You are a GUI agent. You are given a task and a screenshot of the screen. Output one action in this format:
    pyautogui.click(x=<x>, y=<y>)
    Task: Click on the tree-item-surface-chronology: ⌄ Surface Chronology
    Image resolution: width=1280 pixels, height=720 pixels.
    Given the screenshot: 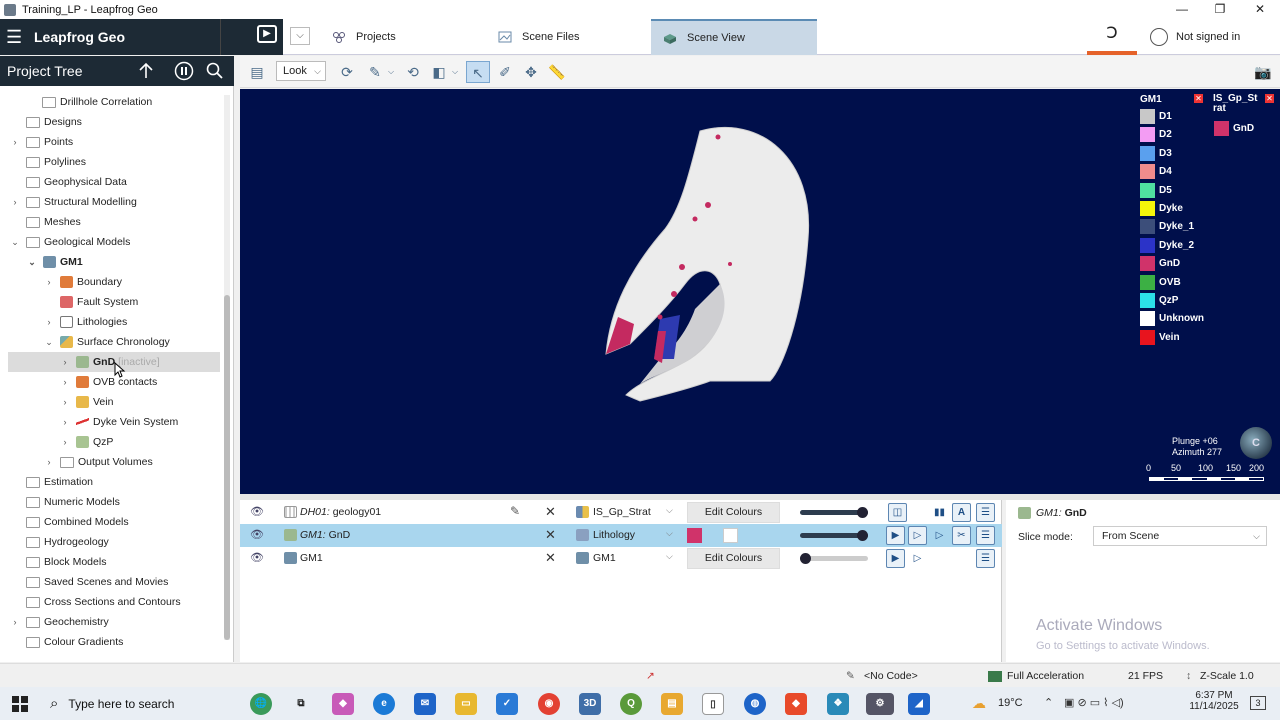 What is the action you would take?
    pyautogui.click(x=107, y=342)
    